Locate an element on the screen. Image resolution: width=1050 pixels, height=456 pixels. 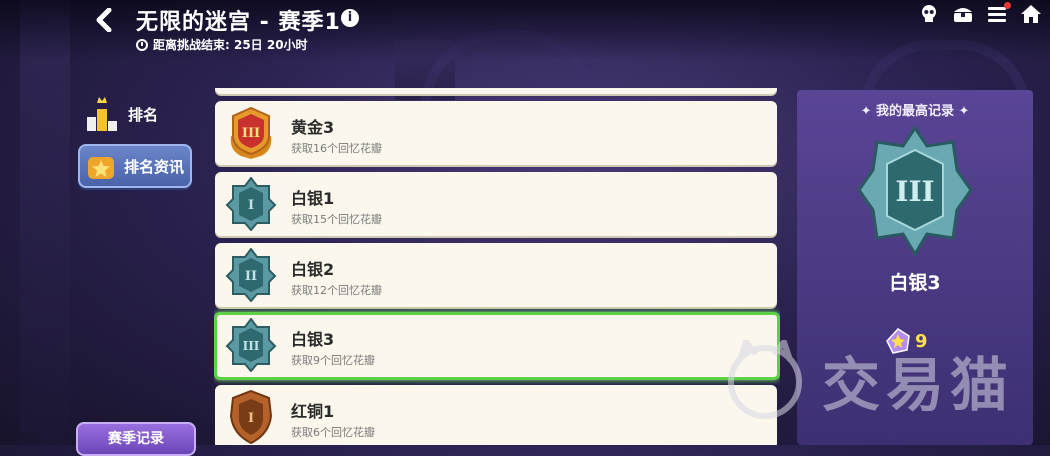
top-bar: 无限的迷宫 - 赛季1 i 距离挑战结束: 25日 20小时 is located at coordinates (525, 30).